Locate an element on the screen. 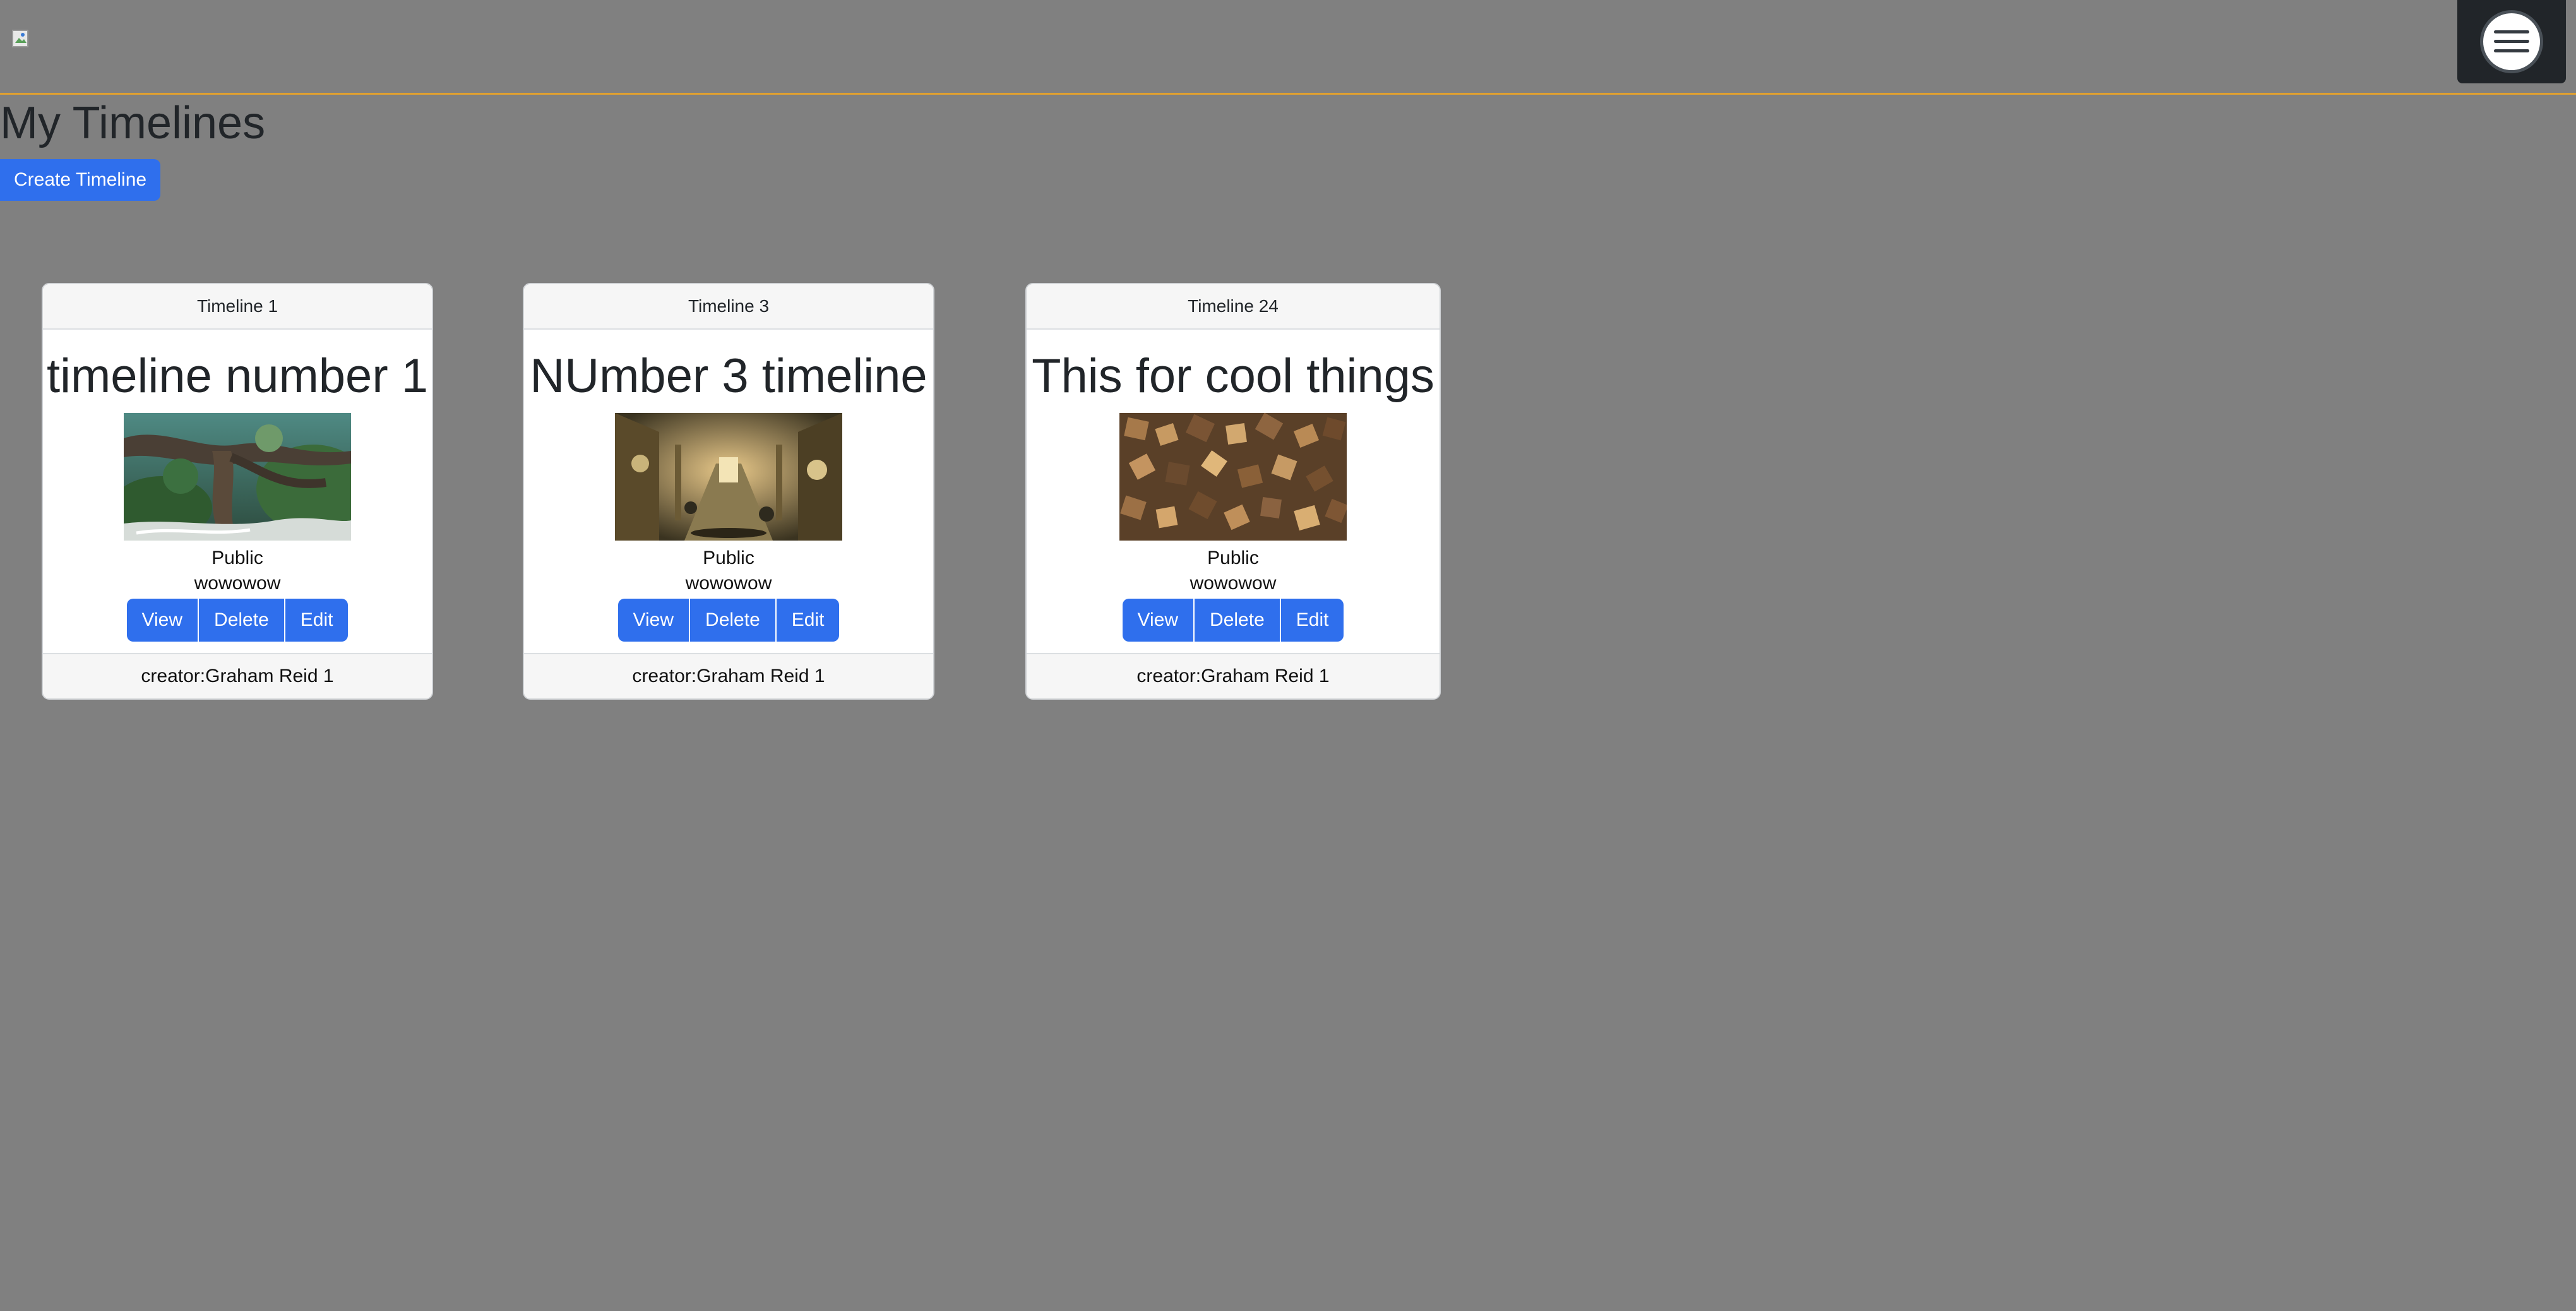  create-timeline-button: Create Timeline is located at coordinates (80, 180).